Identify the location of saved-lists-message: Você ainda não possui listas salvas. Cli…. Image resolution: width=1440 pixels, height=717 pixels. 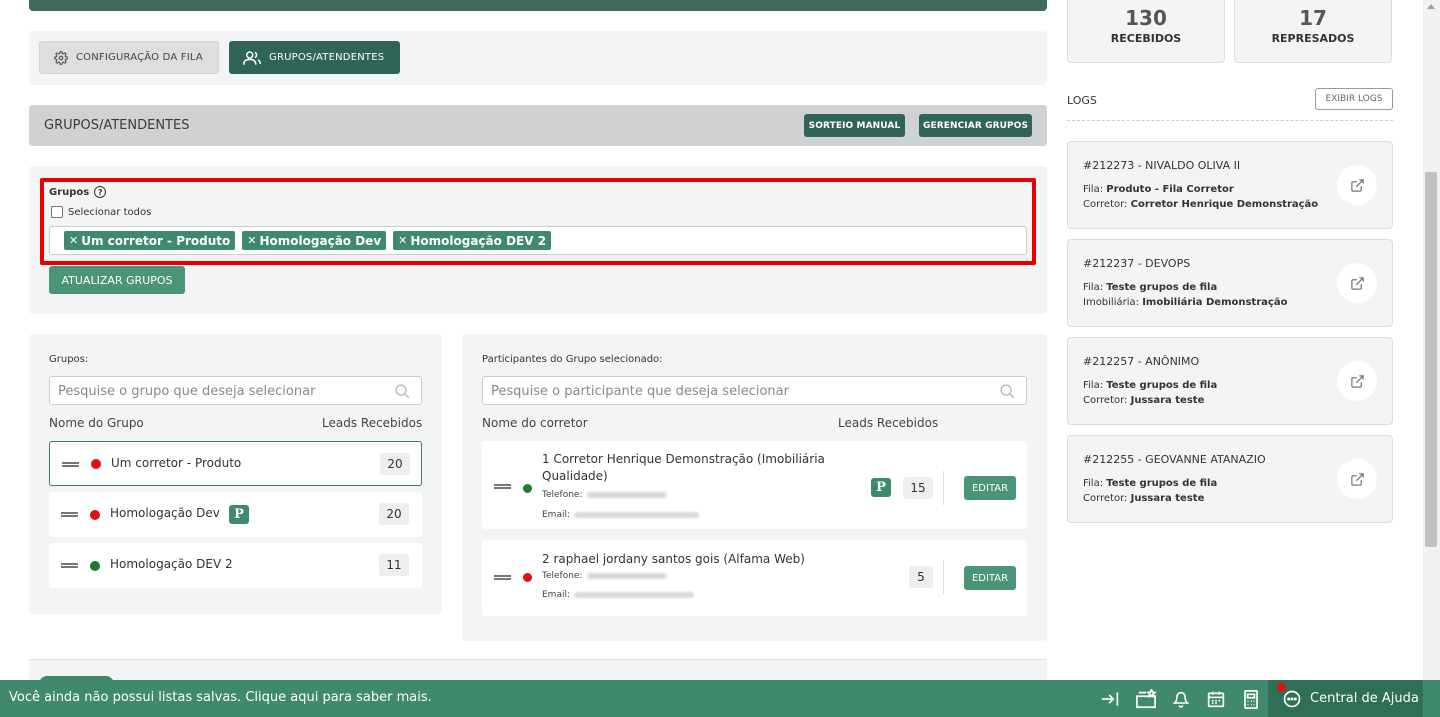
(220, 697).